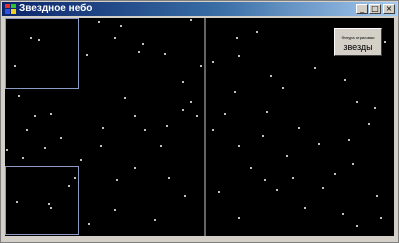 This screenshot has height=243, width=399. What do you see at coordinates (389, 9) in the screenshot?
I see `close-button: ×` at bounding box center [389, 9].